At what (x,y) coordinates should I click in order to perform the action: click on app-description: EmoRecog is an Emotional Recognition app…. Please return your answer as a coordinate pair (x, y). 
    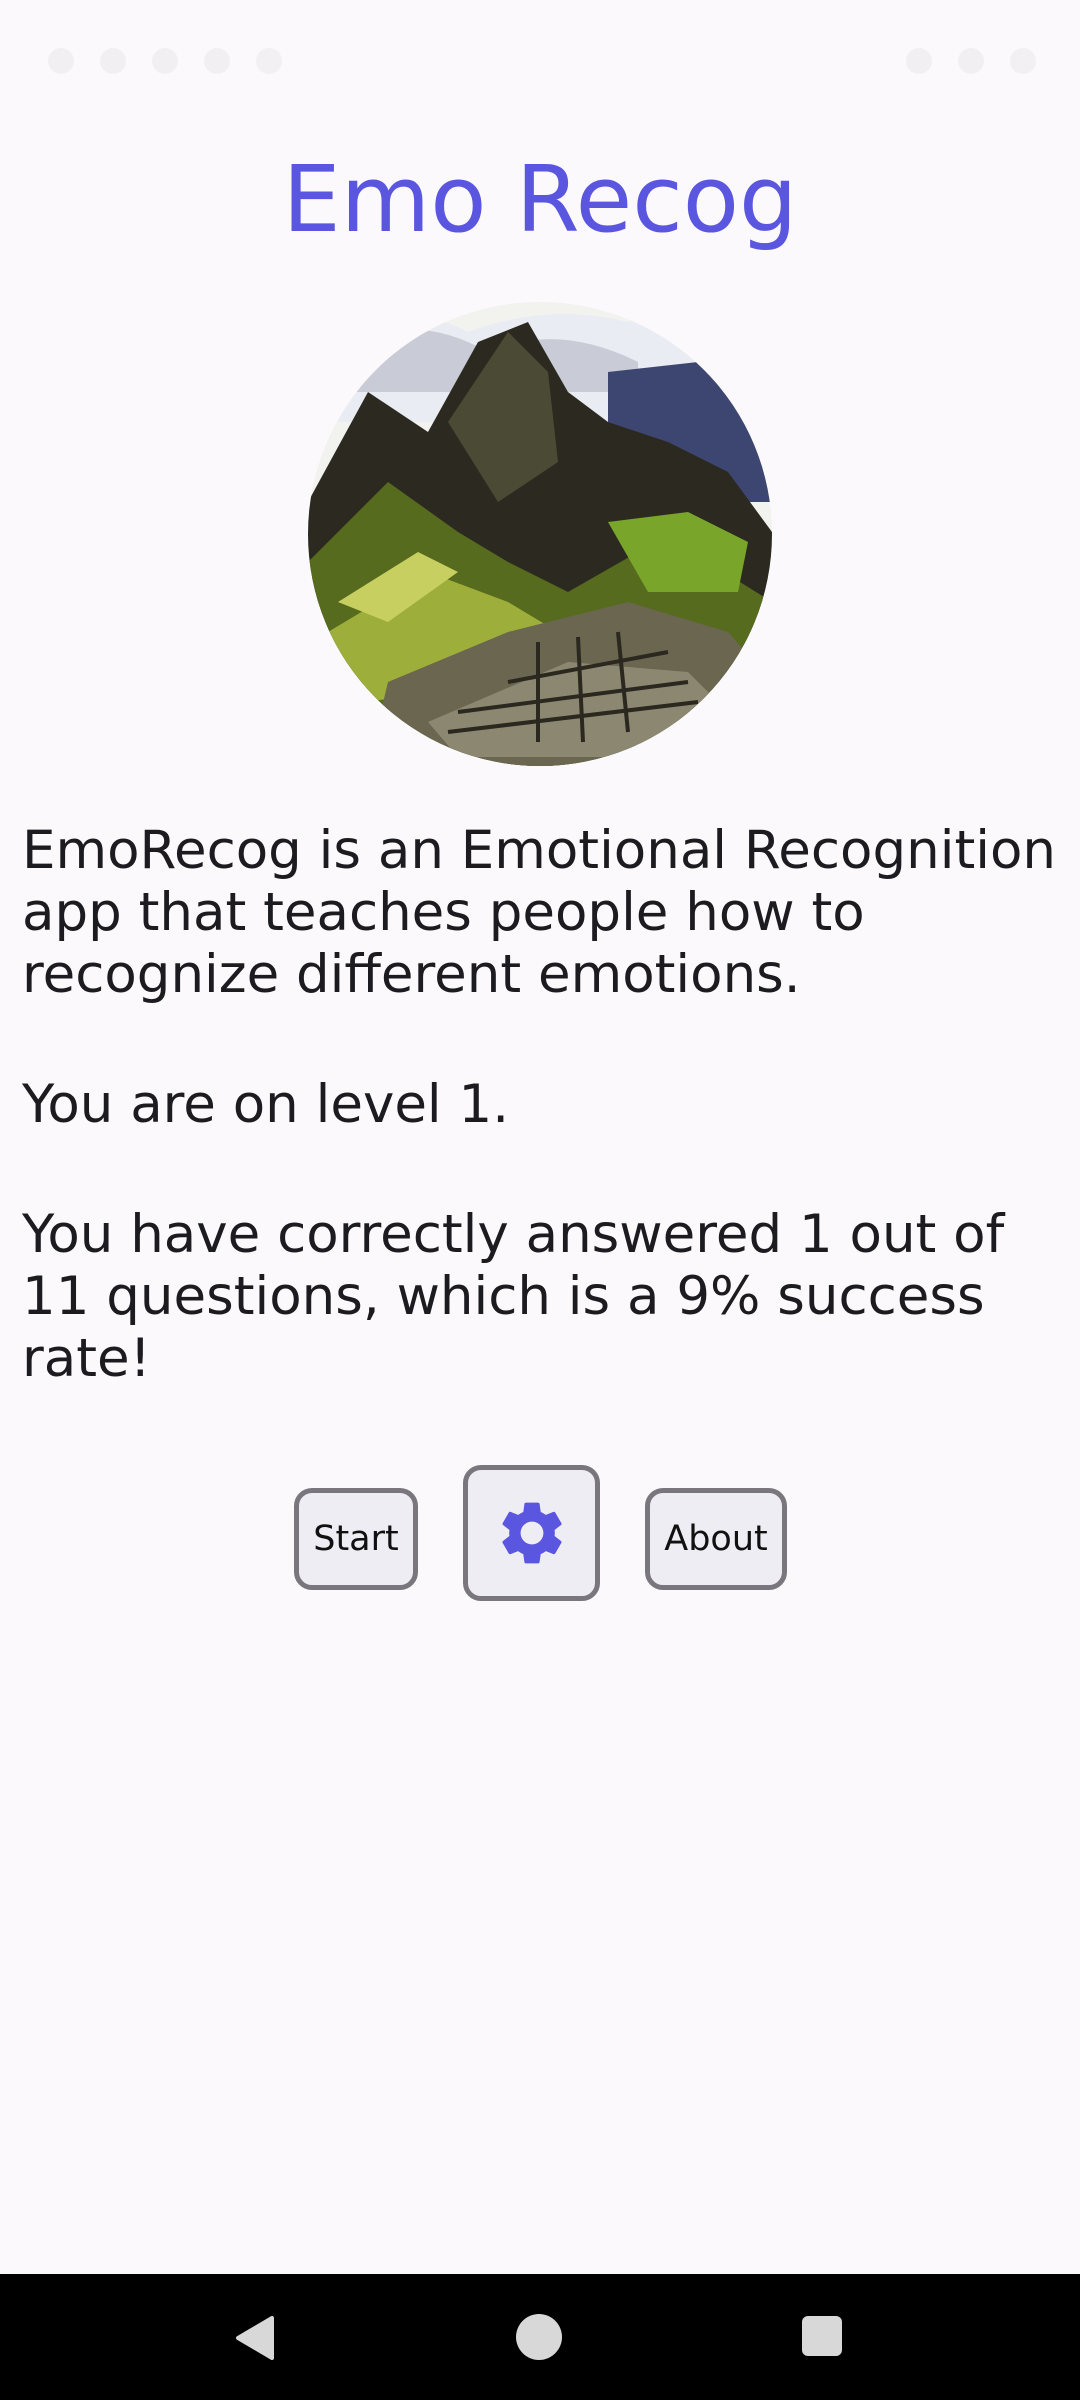
    Looking at the image, I should click on (539, 912).